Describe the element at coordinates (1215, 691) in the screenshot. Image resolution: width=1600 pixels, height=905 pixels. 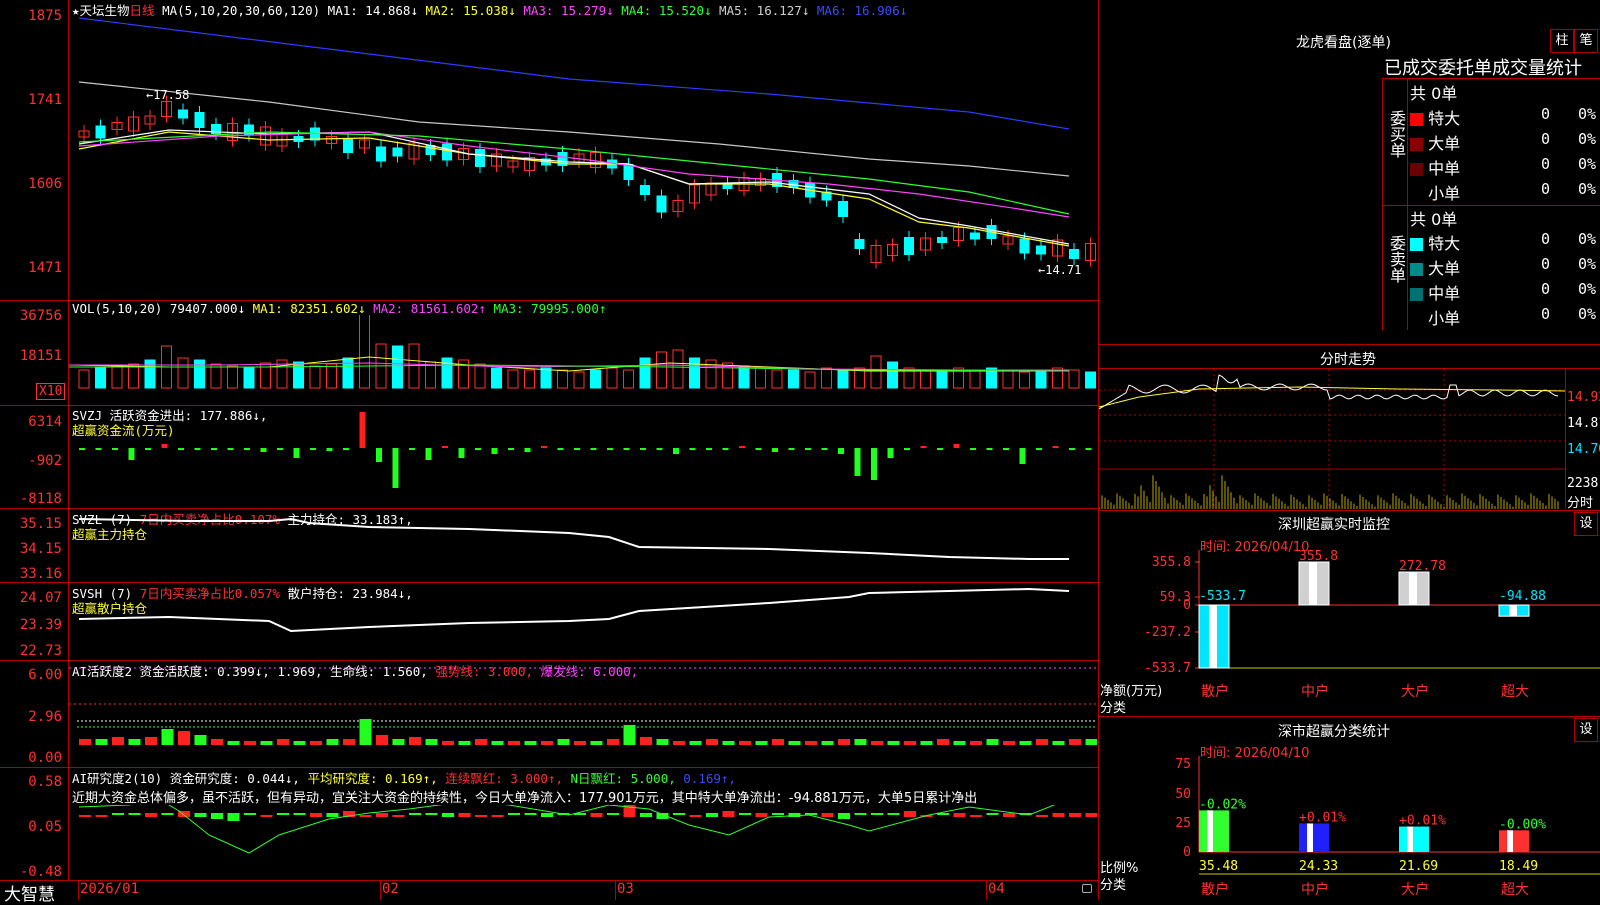
I see `category-label: 散户` at that location.